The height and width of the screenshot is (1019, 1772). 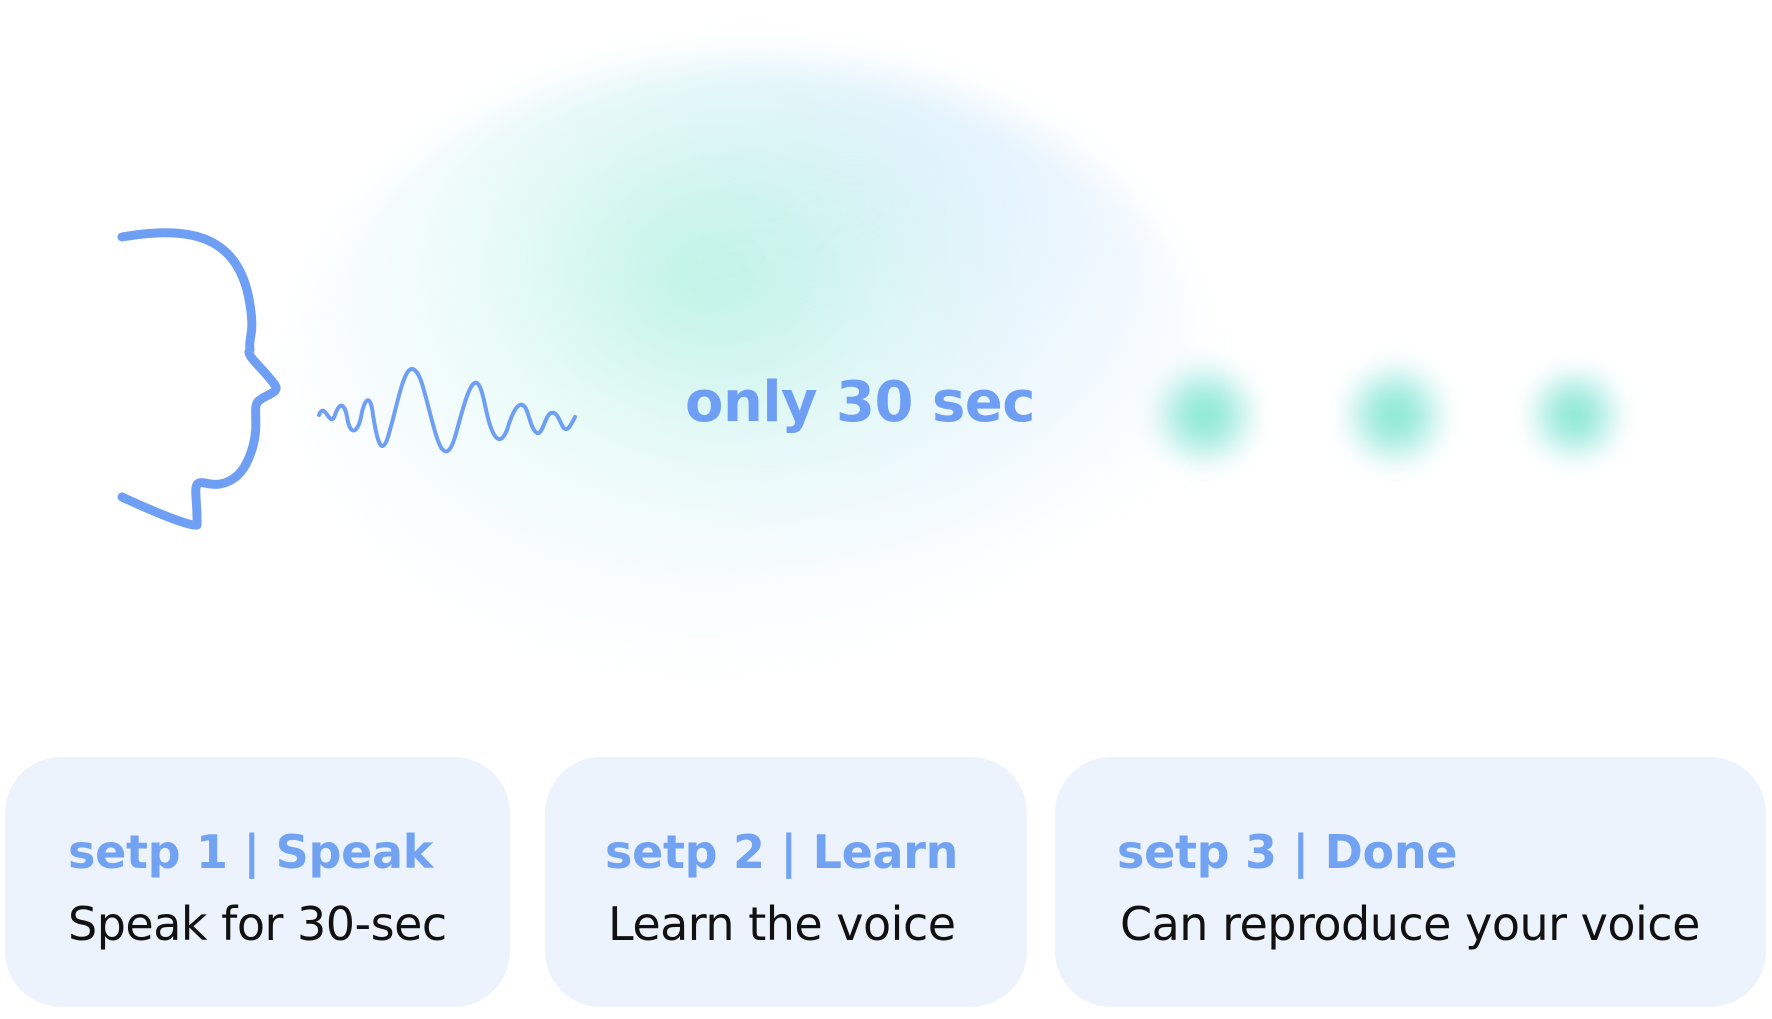 I want to click on step-description: Speak for 30-sec, so click(x=257, y=924).